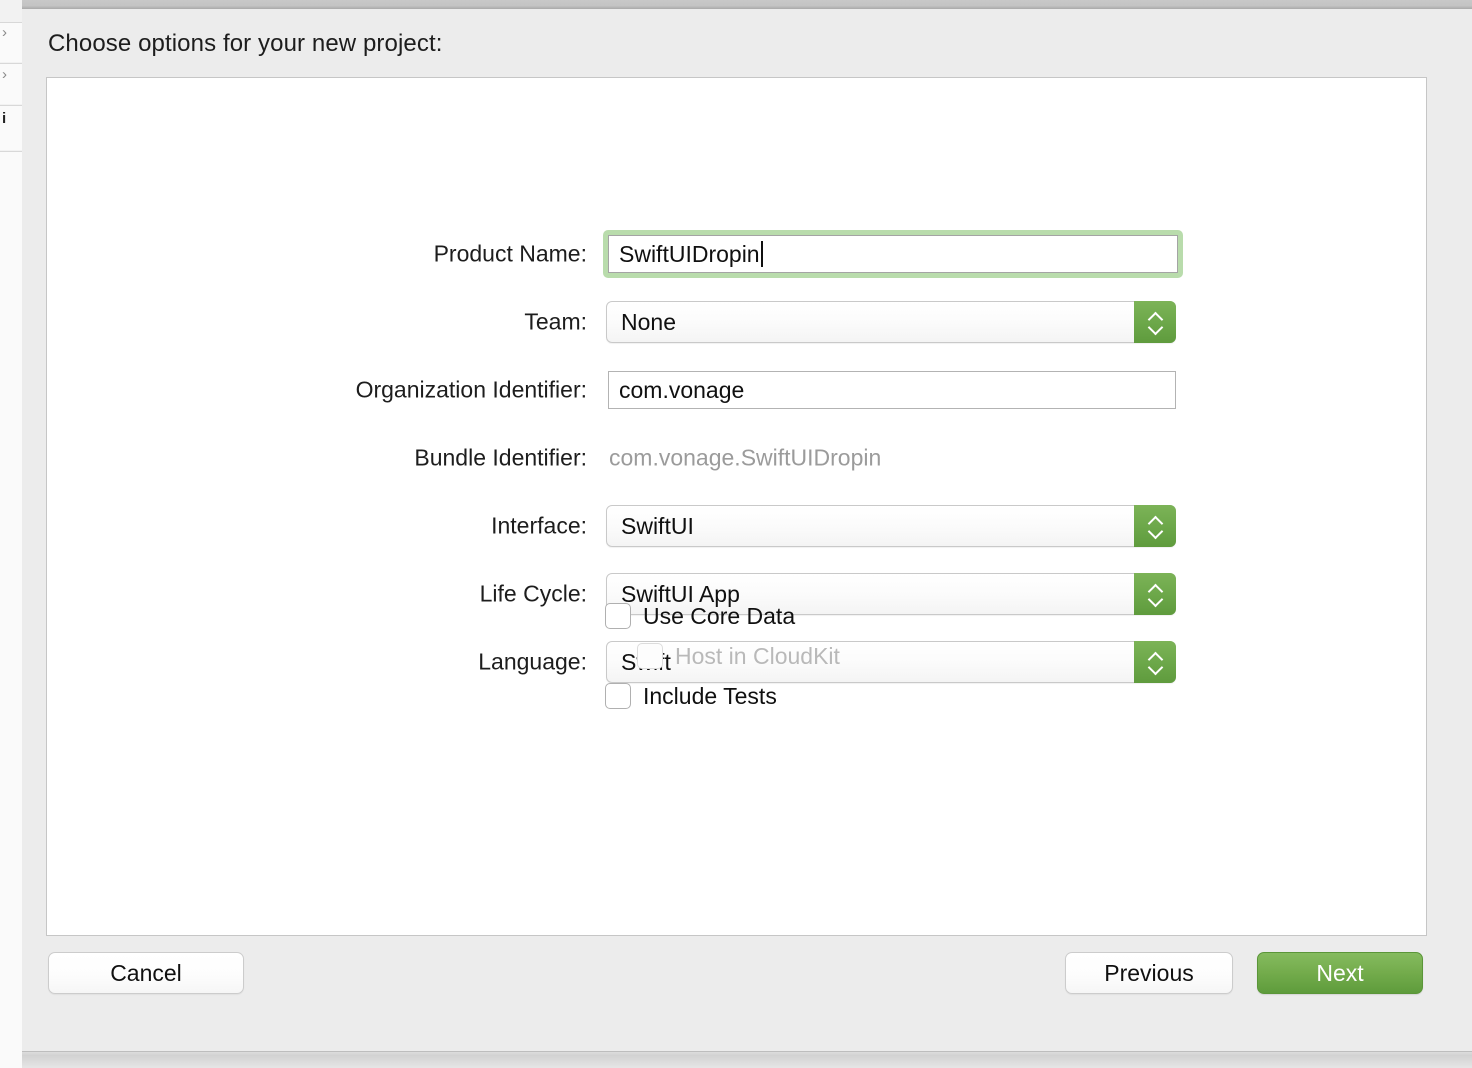 The image size is (1472, 1068). I want to click on use-core-data-label: Use Core Data, so click(719, 615).